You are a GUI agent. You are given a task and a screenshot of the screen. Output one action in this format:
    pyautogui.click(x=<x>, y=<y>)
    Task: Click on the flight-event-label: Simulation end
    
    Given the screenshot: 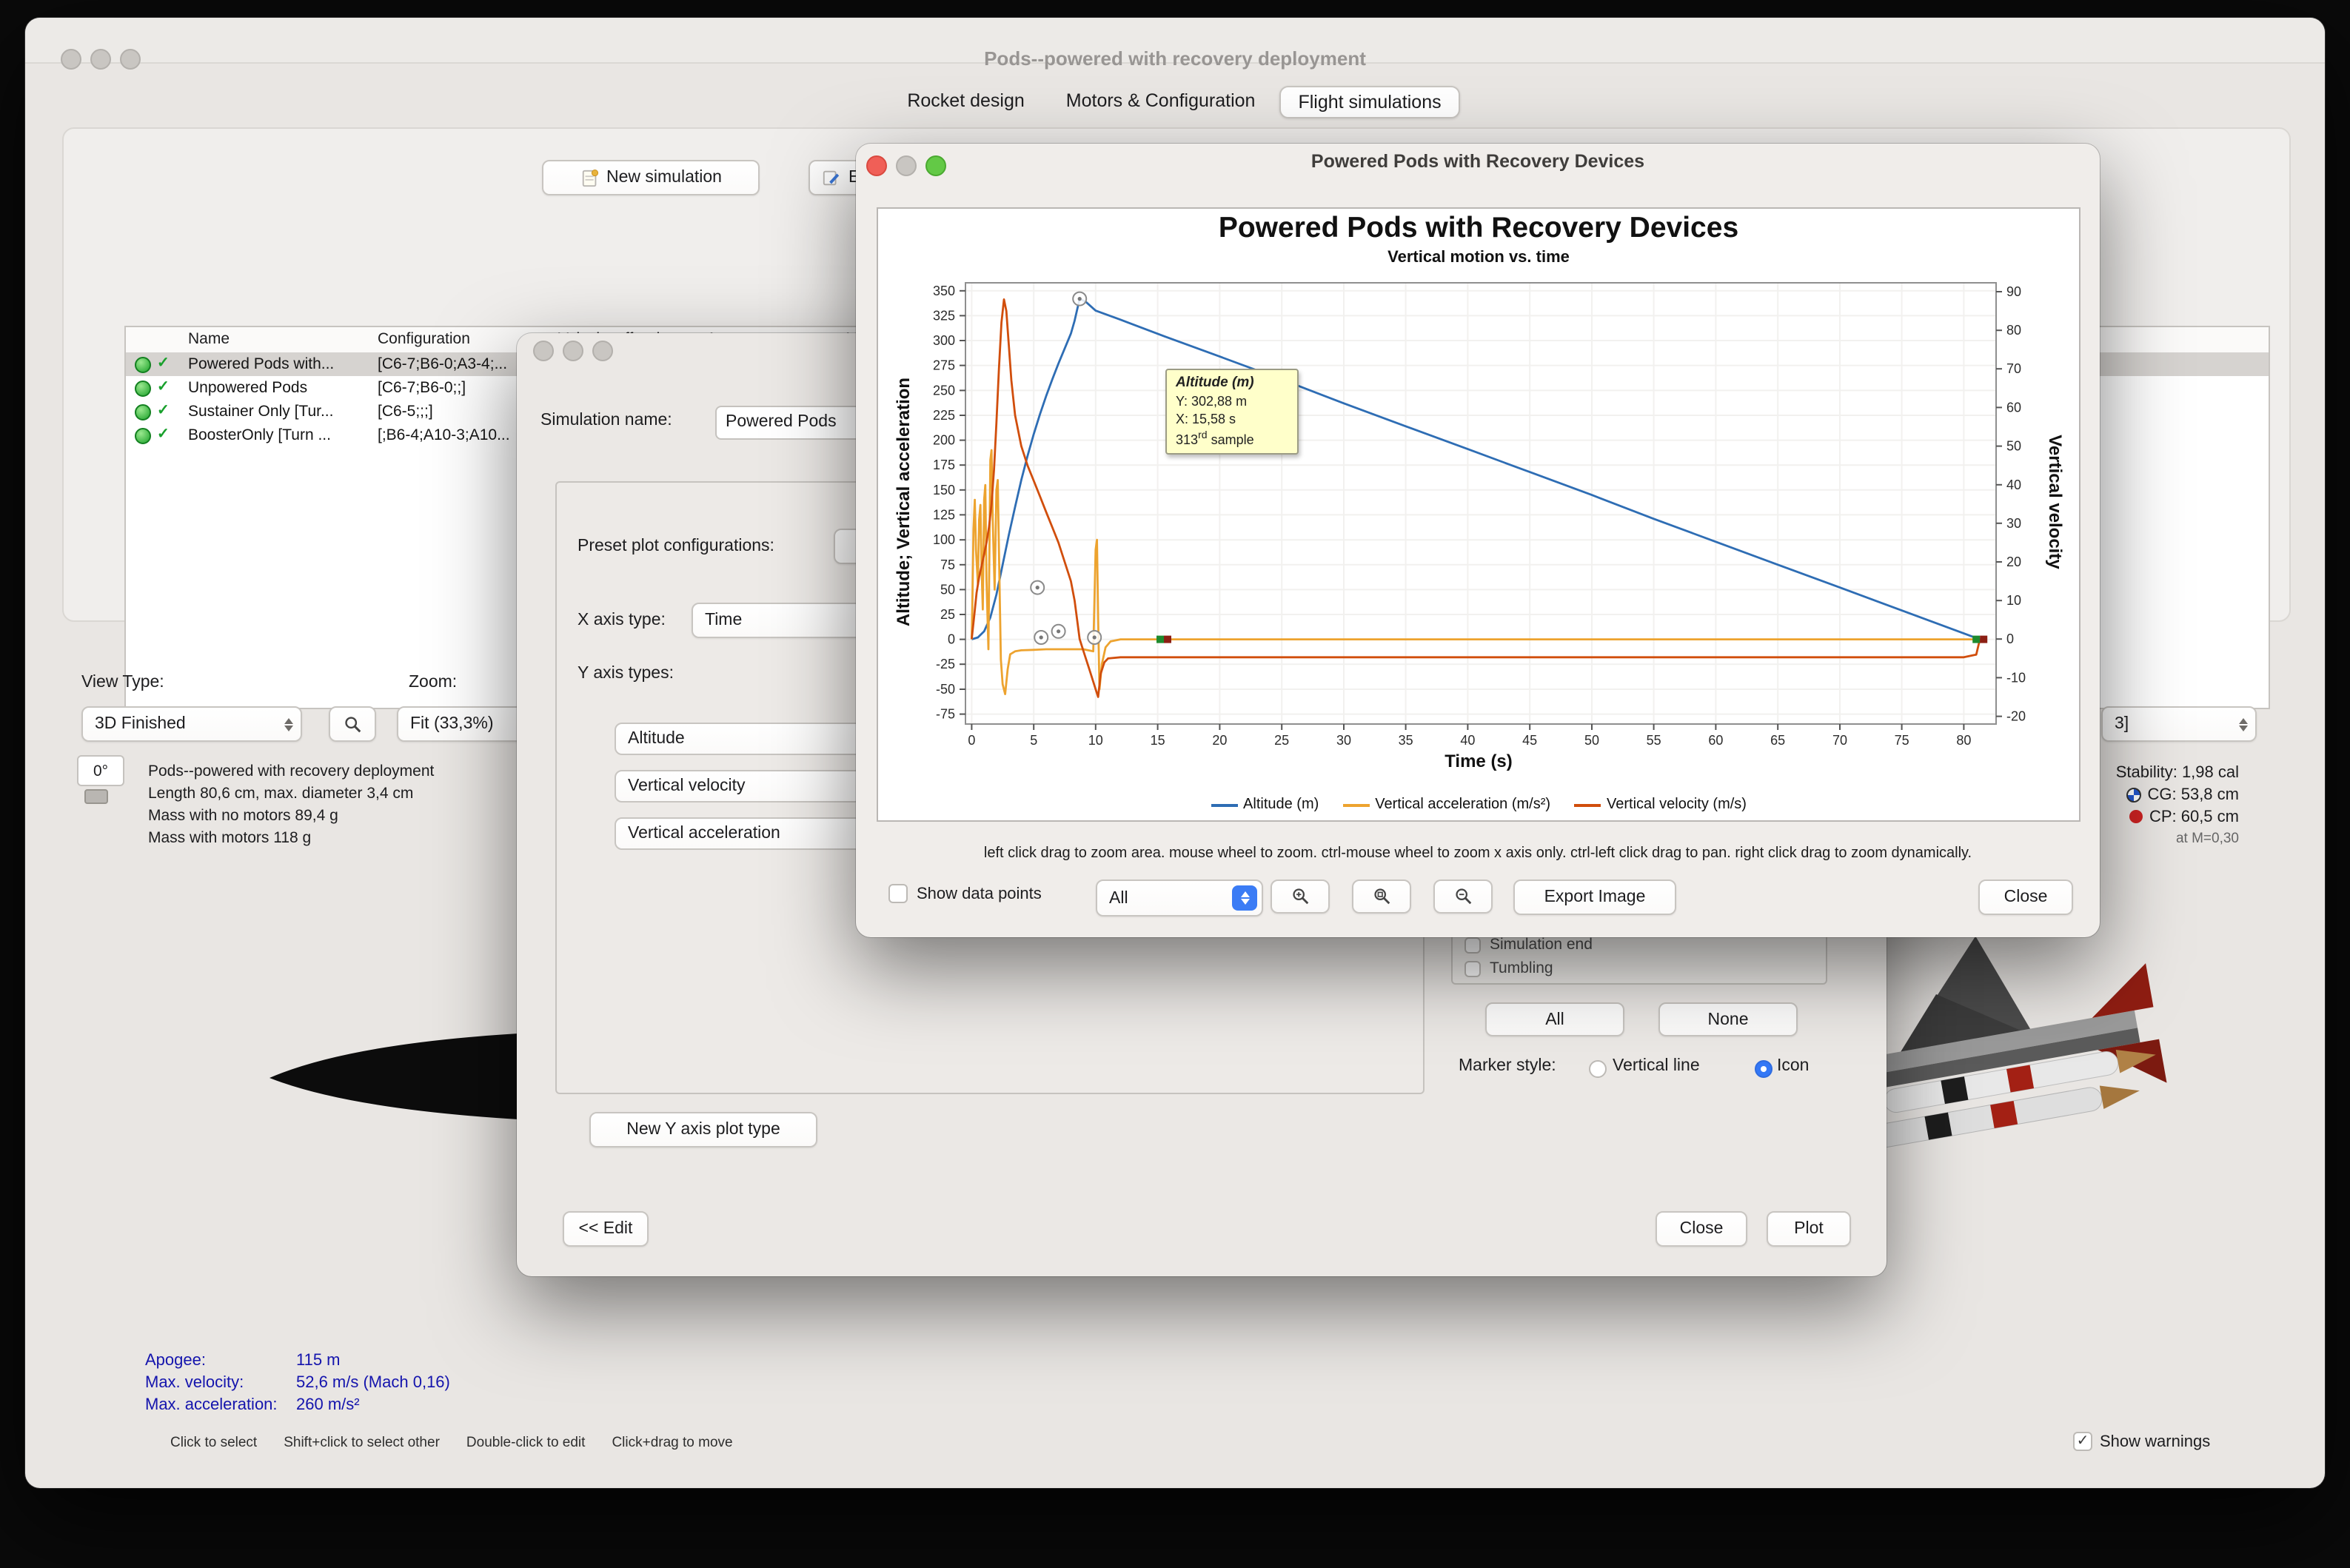 What is the action you would take?
    pyautogui.click(x=1541, y=945)
    